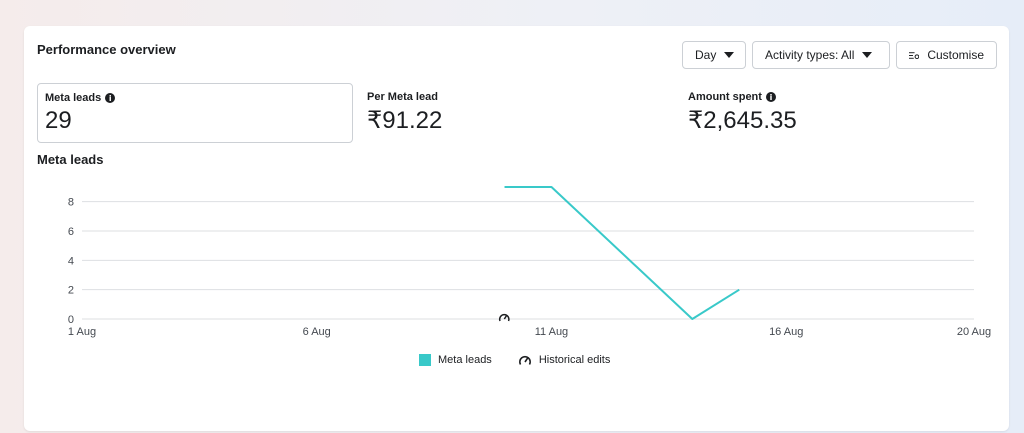  What do you see at coordinates (742, 120) in the screenshot?
I see `metric-value: ₹2,645.35` at bounding box center [742, 120].